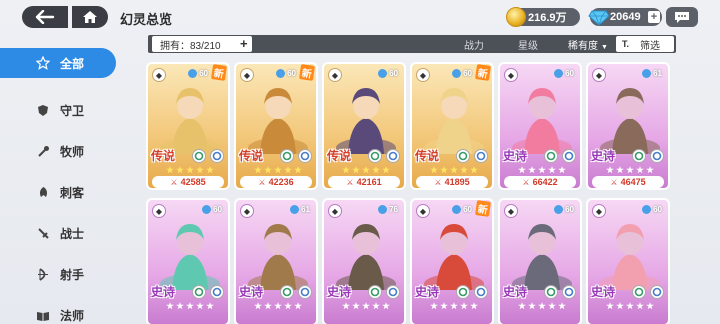 Image resolution: width=720 pixels, height=324 pixels. I want to click on sidebar-item-warrior: 战士, so click(59, 233).